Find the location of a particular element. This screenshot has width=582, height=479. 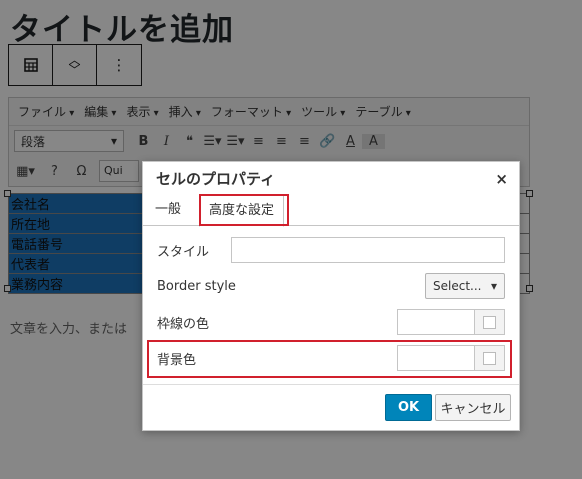

border-color-label: 枠線の色 is located at coordinates (183, 324).